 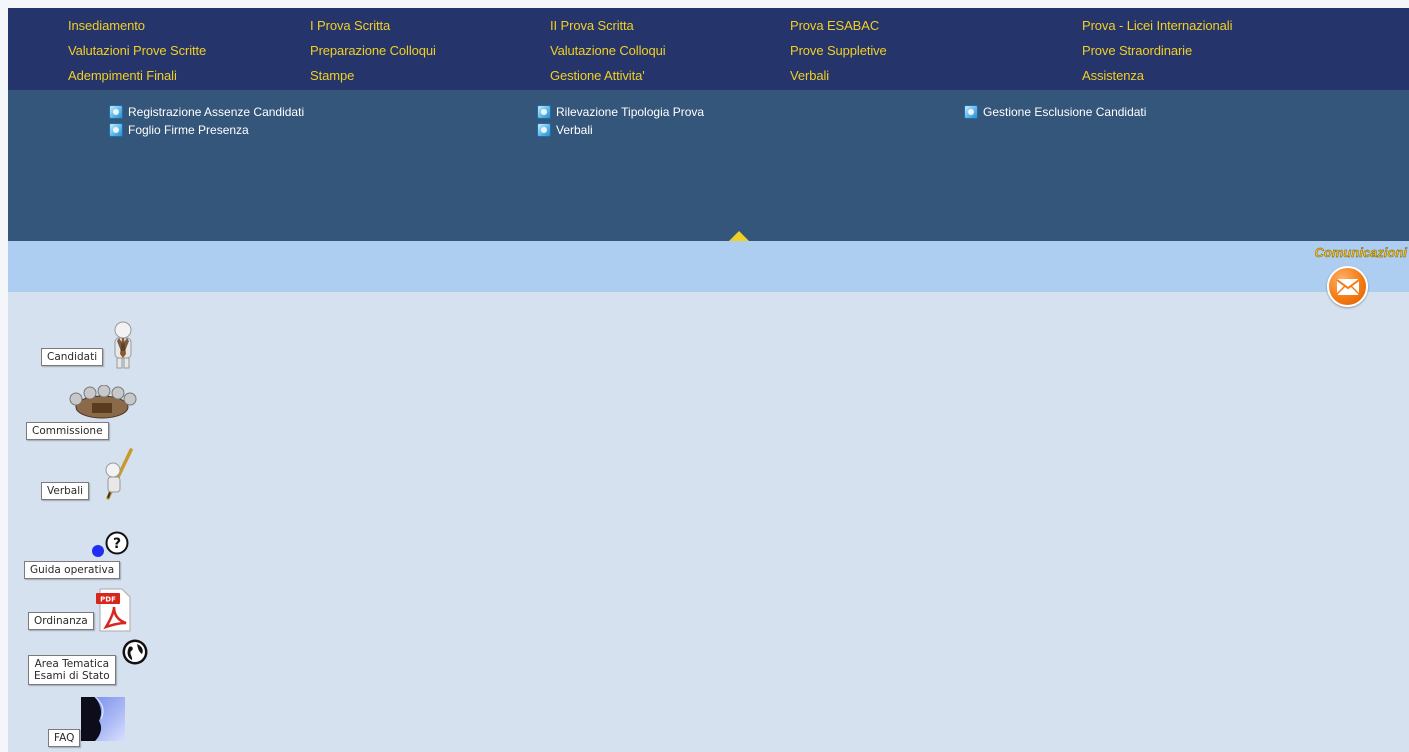 I want to click on submenu-verbali: Verbali, so click(x=565, y=130).